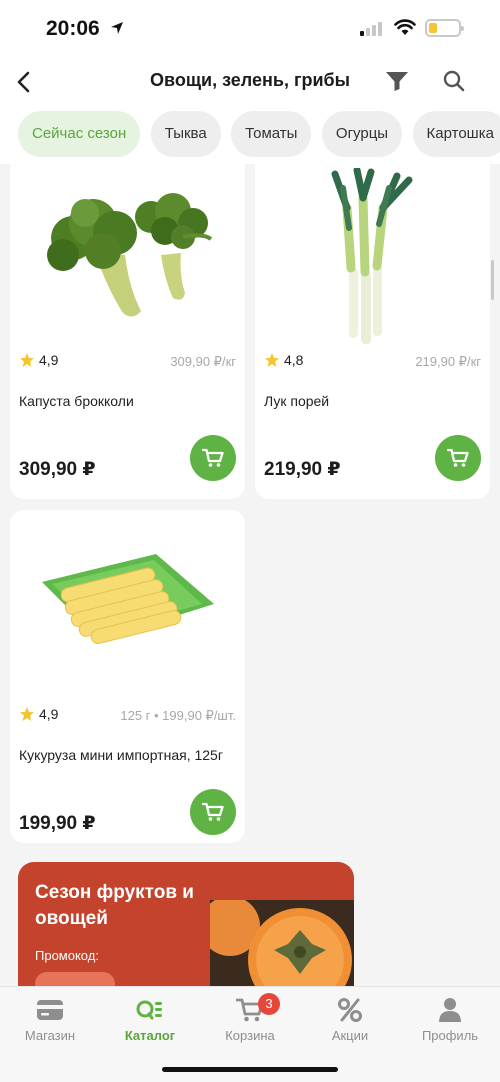 The height and width of the screenshot is (1082, 500). What do you see at coordinates (127, 599) in the screenshot?
I see `baby-corn-image` at bounding box center [127, 599].